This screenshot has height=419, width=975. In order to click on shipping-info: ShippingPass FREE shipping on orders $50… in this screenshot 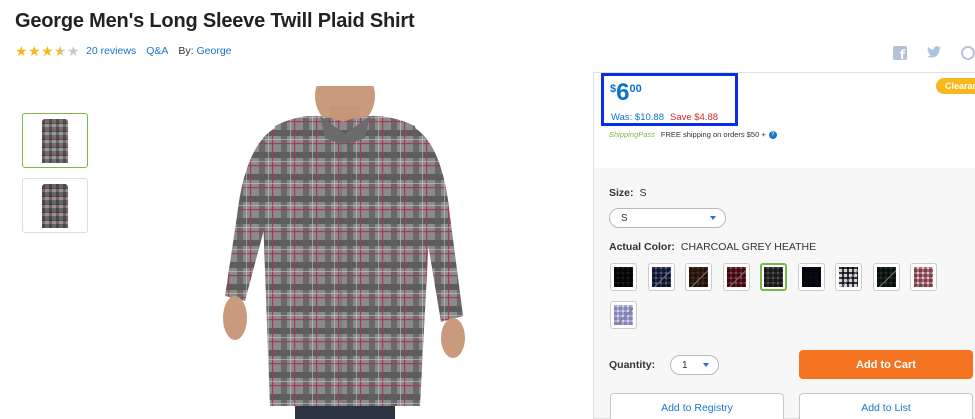, I will do `click(693, 134)`.